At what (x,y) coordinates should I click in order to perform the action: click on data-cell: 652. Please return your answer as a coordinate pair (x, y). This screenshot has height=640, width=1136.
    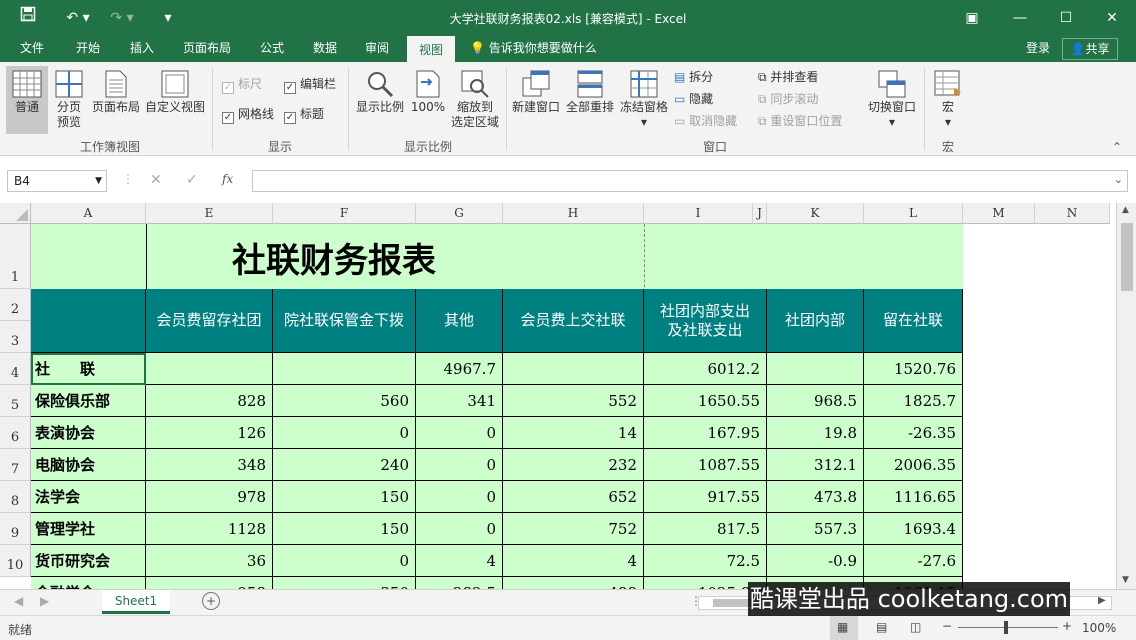
    Looking at the image, I should click on (573, 497).